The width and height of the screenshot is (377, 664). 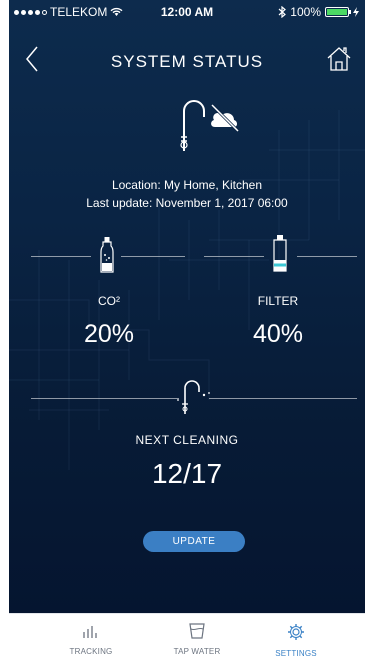 What do you see at coordinates (197, 631) in the screenshot?
I see `glass-icon` at bounding box center [197, 631].